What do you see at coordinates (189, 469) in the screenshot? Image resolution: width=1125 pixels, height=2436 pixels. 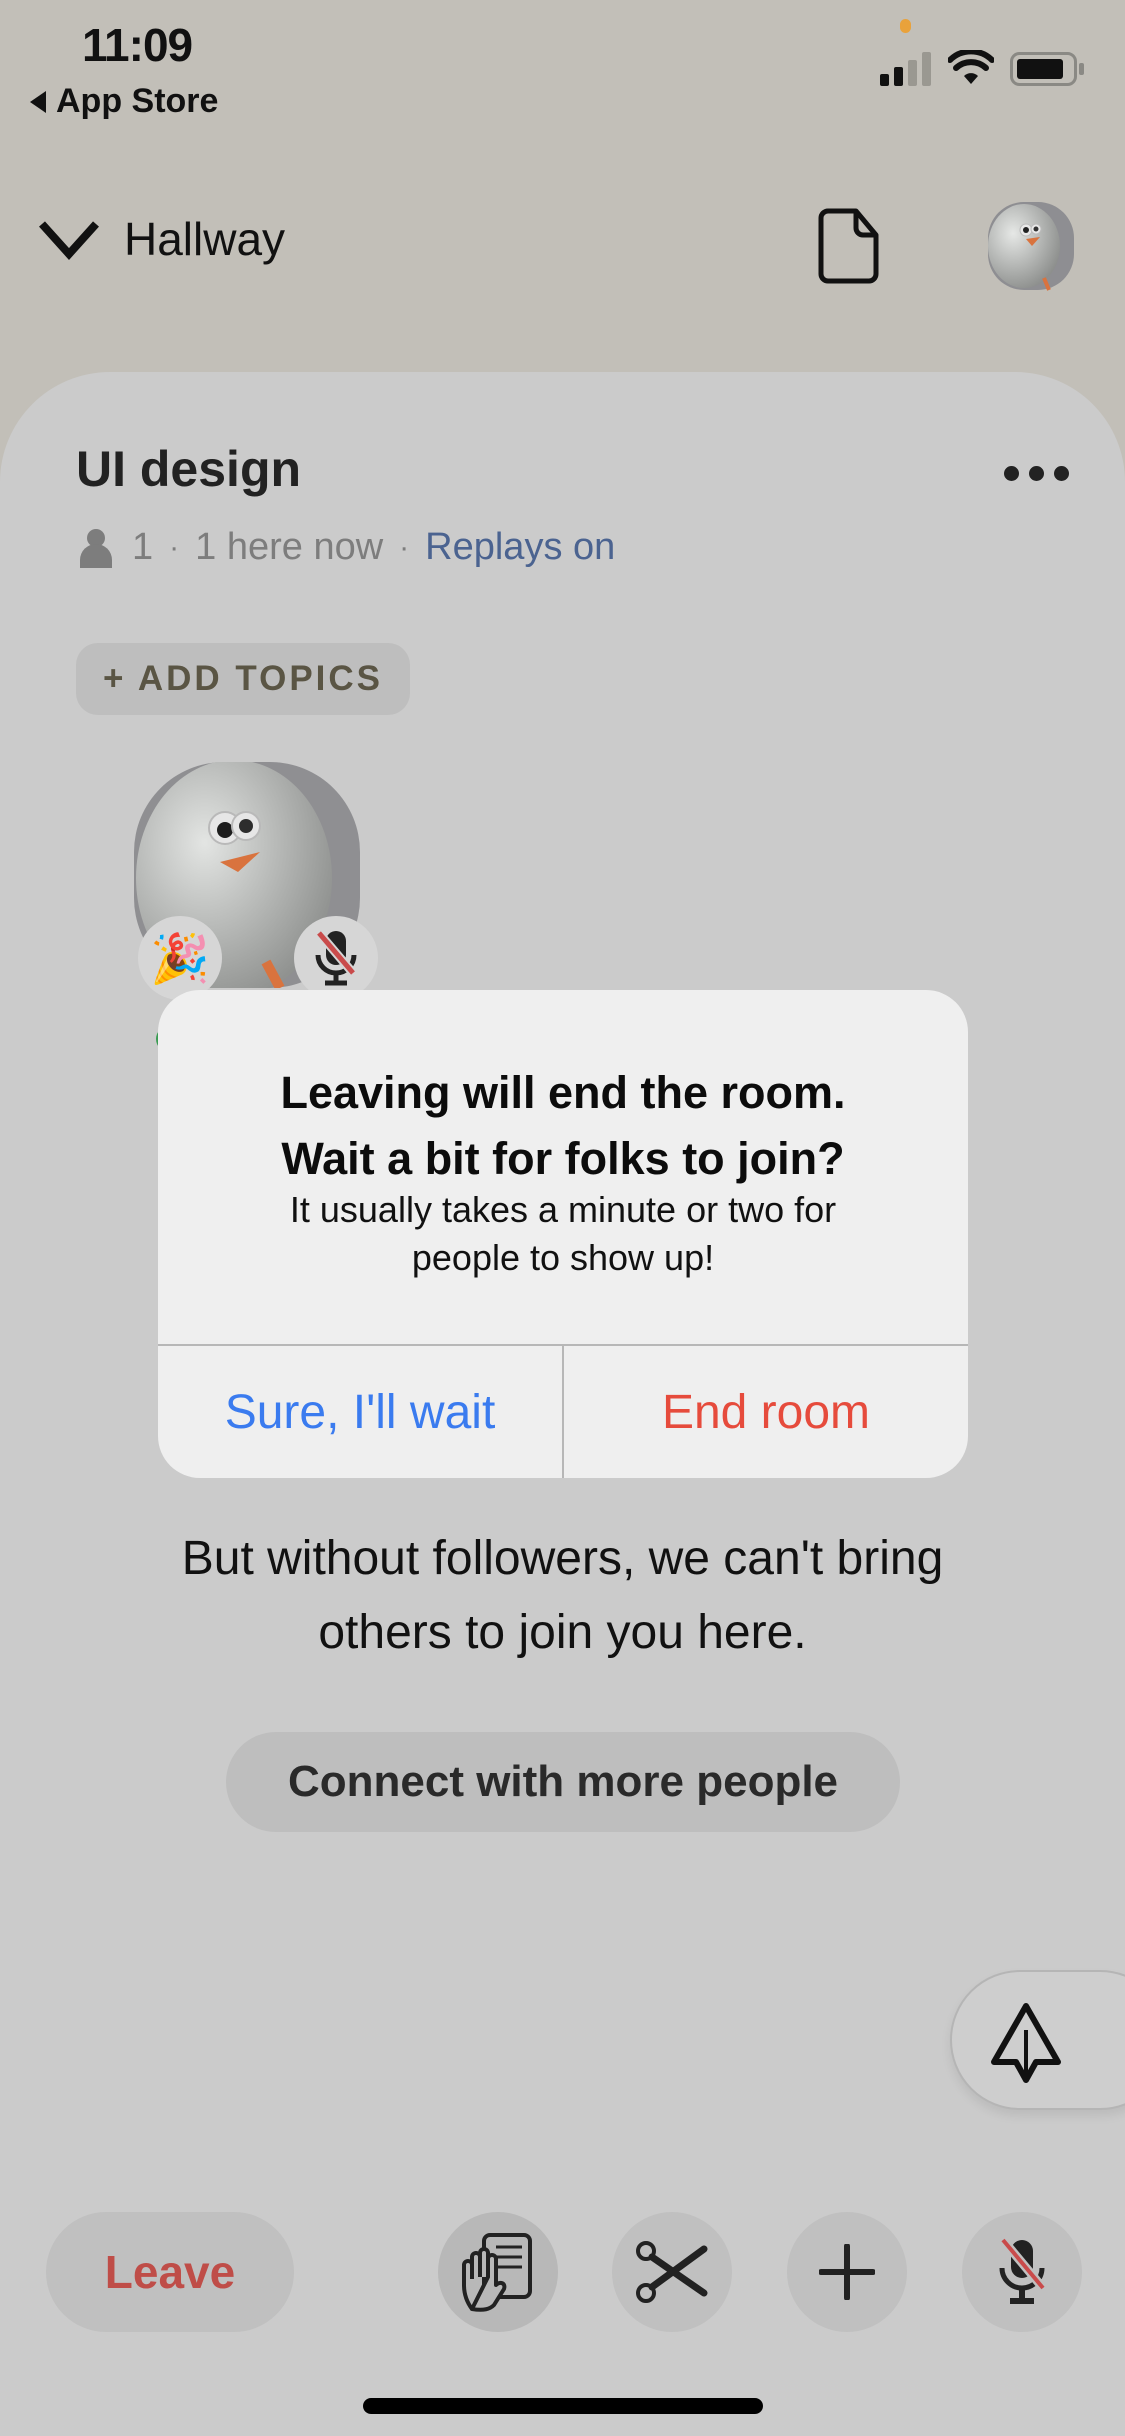 I see `room-title: UI design` at bounding box center [189, 469].